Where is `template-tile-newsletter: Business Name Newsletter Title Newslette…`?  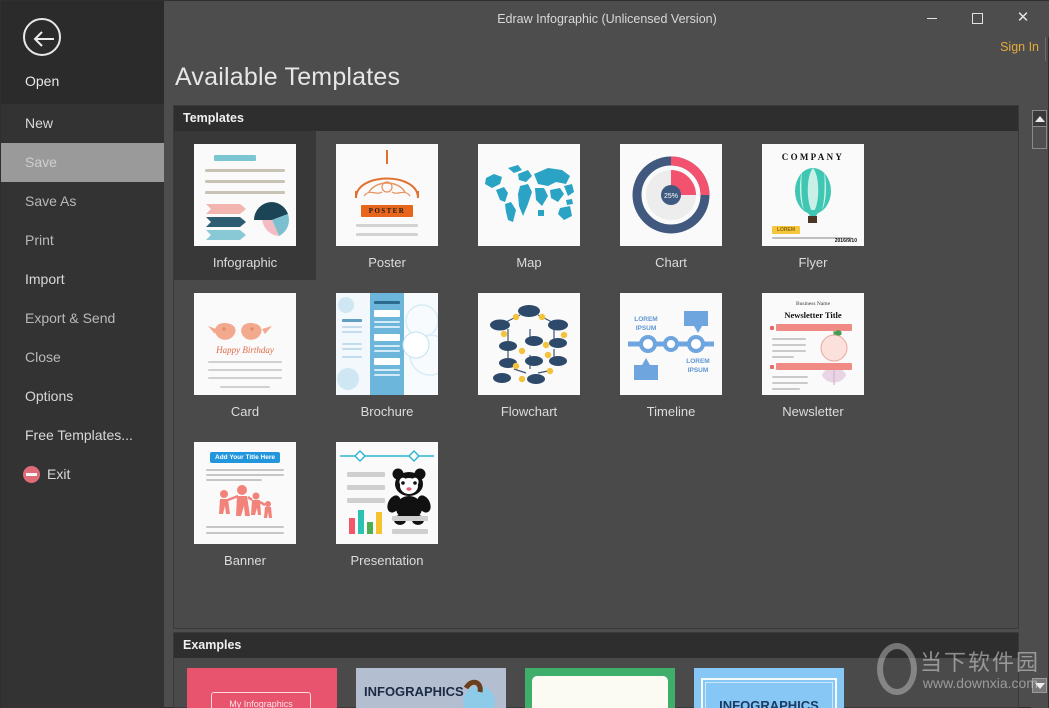 template-tile-newsletter: Business Name Newsletter Title Newslette… is located at coordinates (813, 354).